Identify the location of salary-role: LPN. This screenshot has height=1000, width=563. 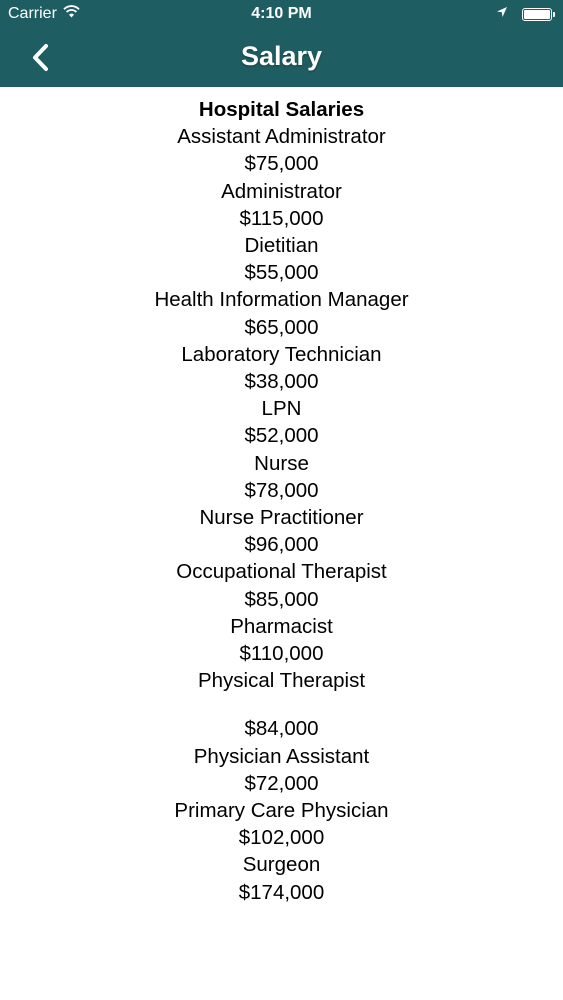
(281, 409).